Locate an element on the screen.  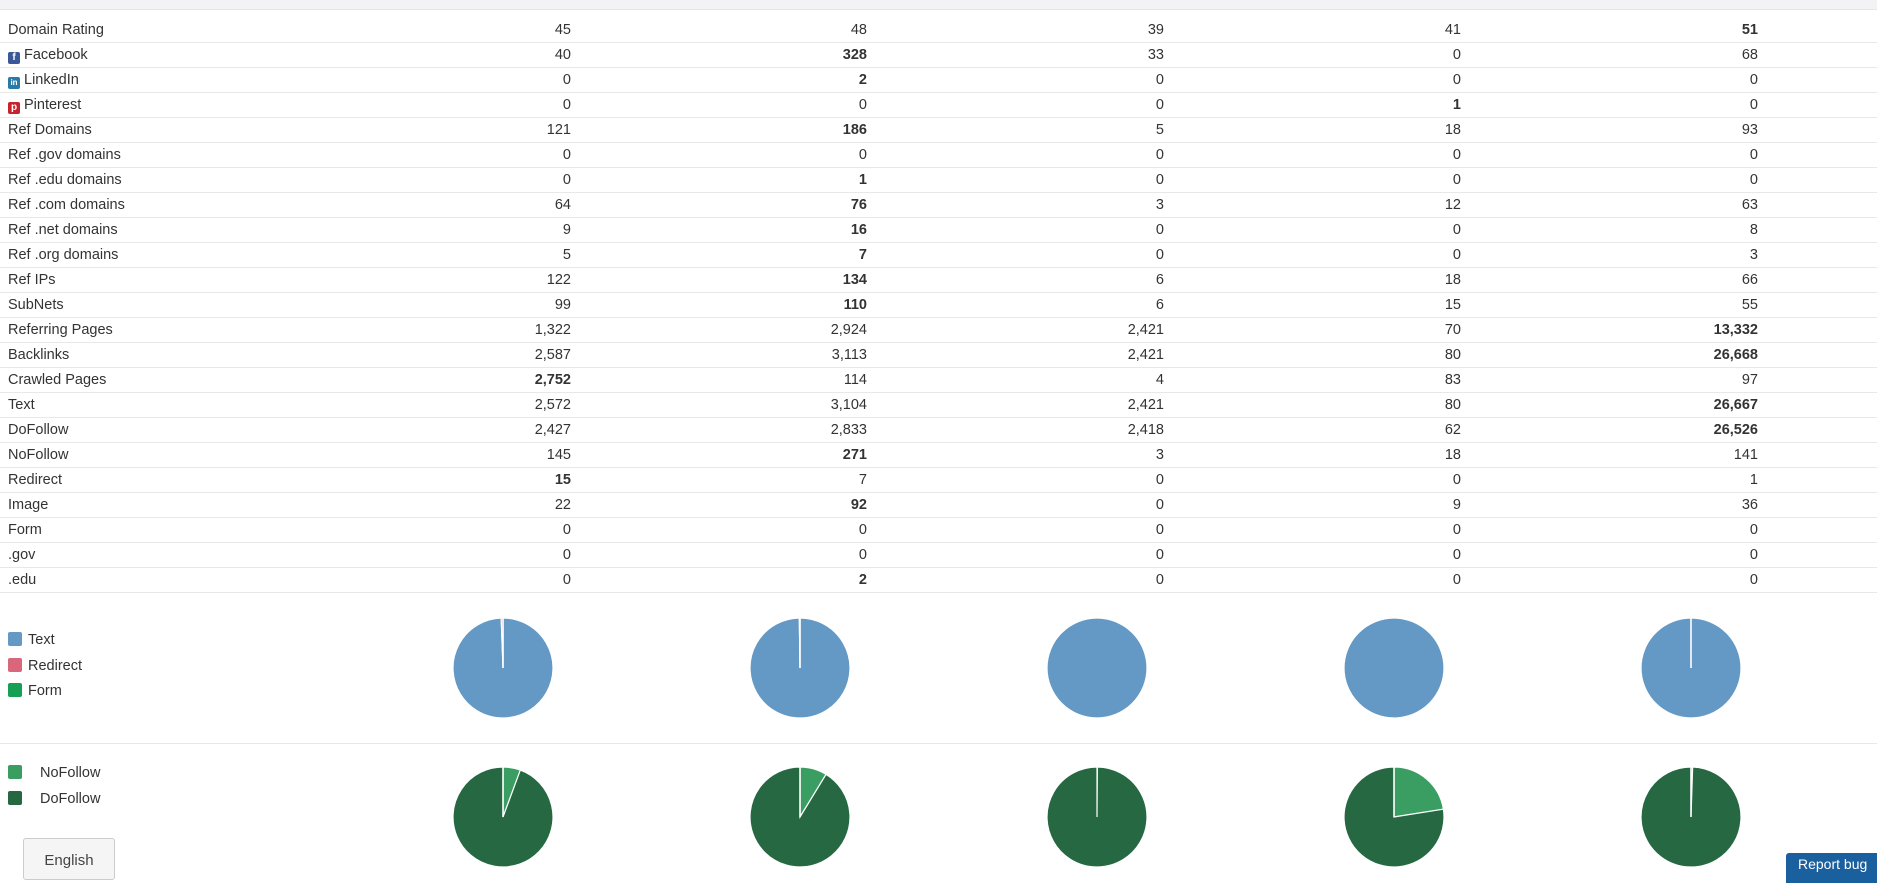
follow-pie-slice-nofollow is located at coordinates (1418, 792).